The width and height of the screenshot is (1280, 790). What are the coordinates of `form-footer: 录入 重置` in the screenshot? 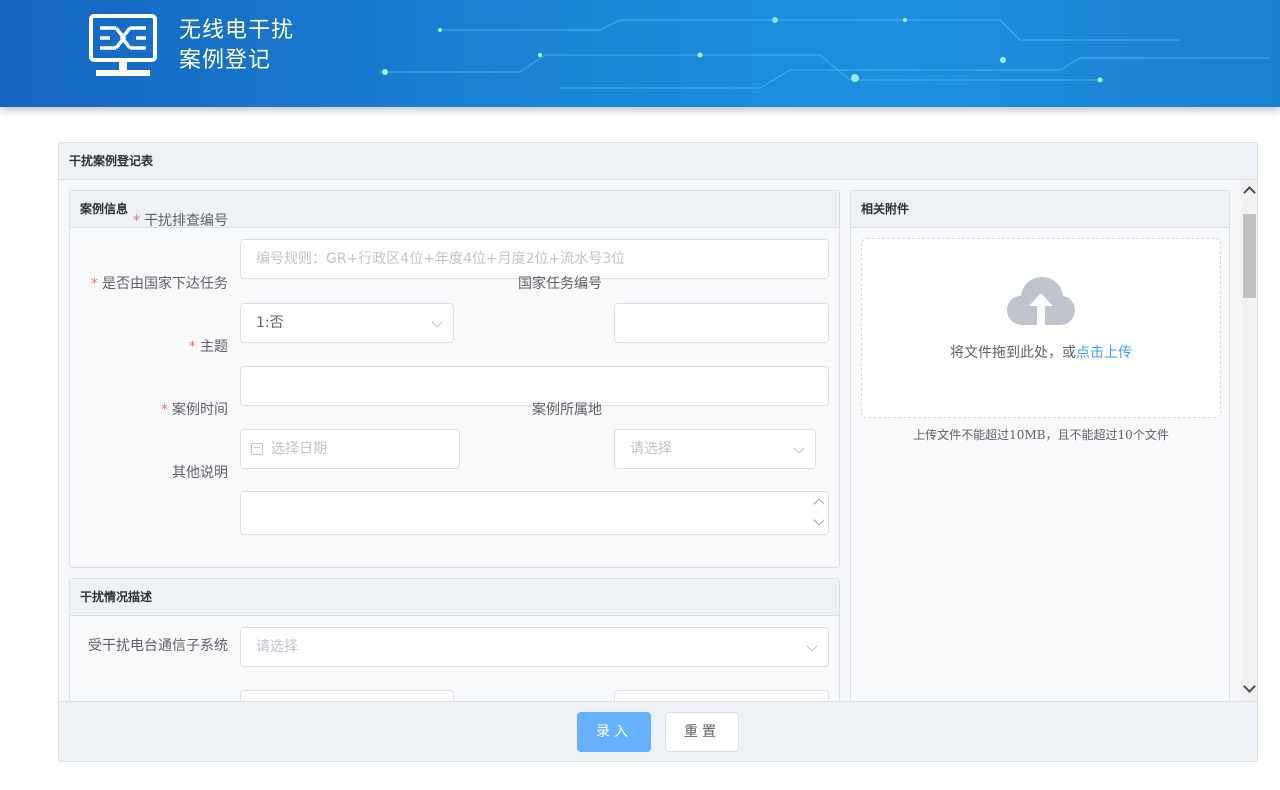 It's located at (658, 731).